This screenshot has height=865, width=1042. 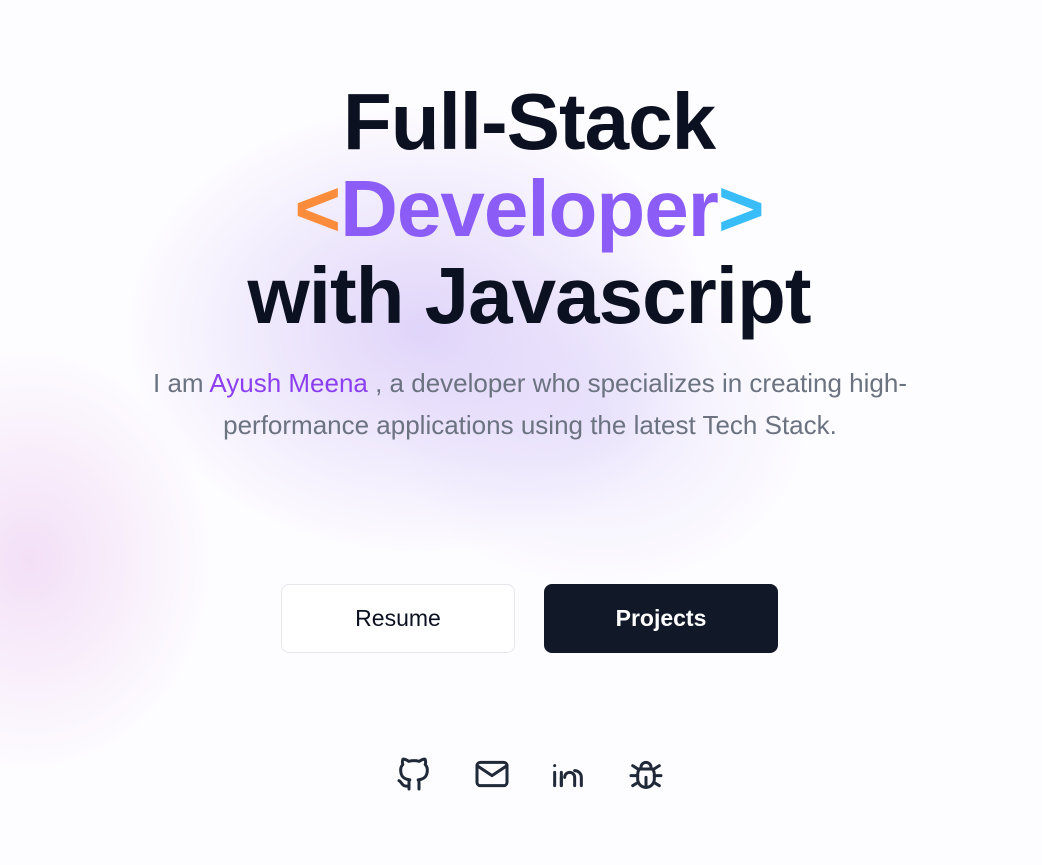 What do you see at coordinates (661, 618) in the screenshot?
I see `projects-button: Projects` at bounding box center [661, 618].